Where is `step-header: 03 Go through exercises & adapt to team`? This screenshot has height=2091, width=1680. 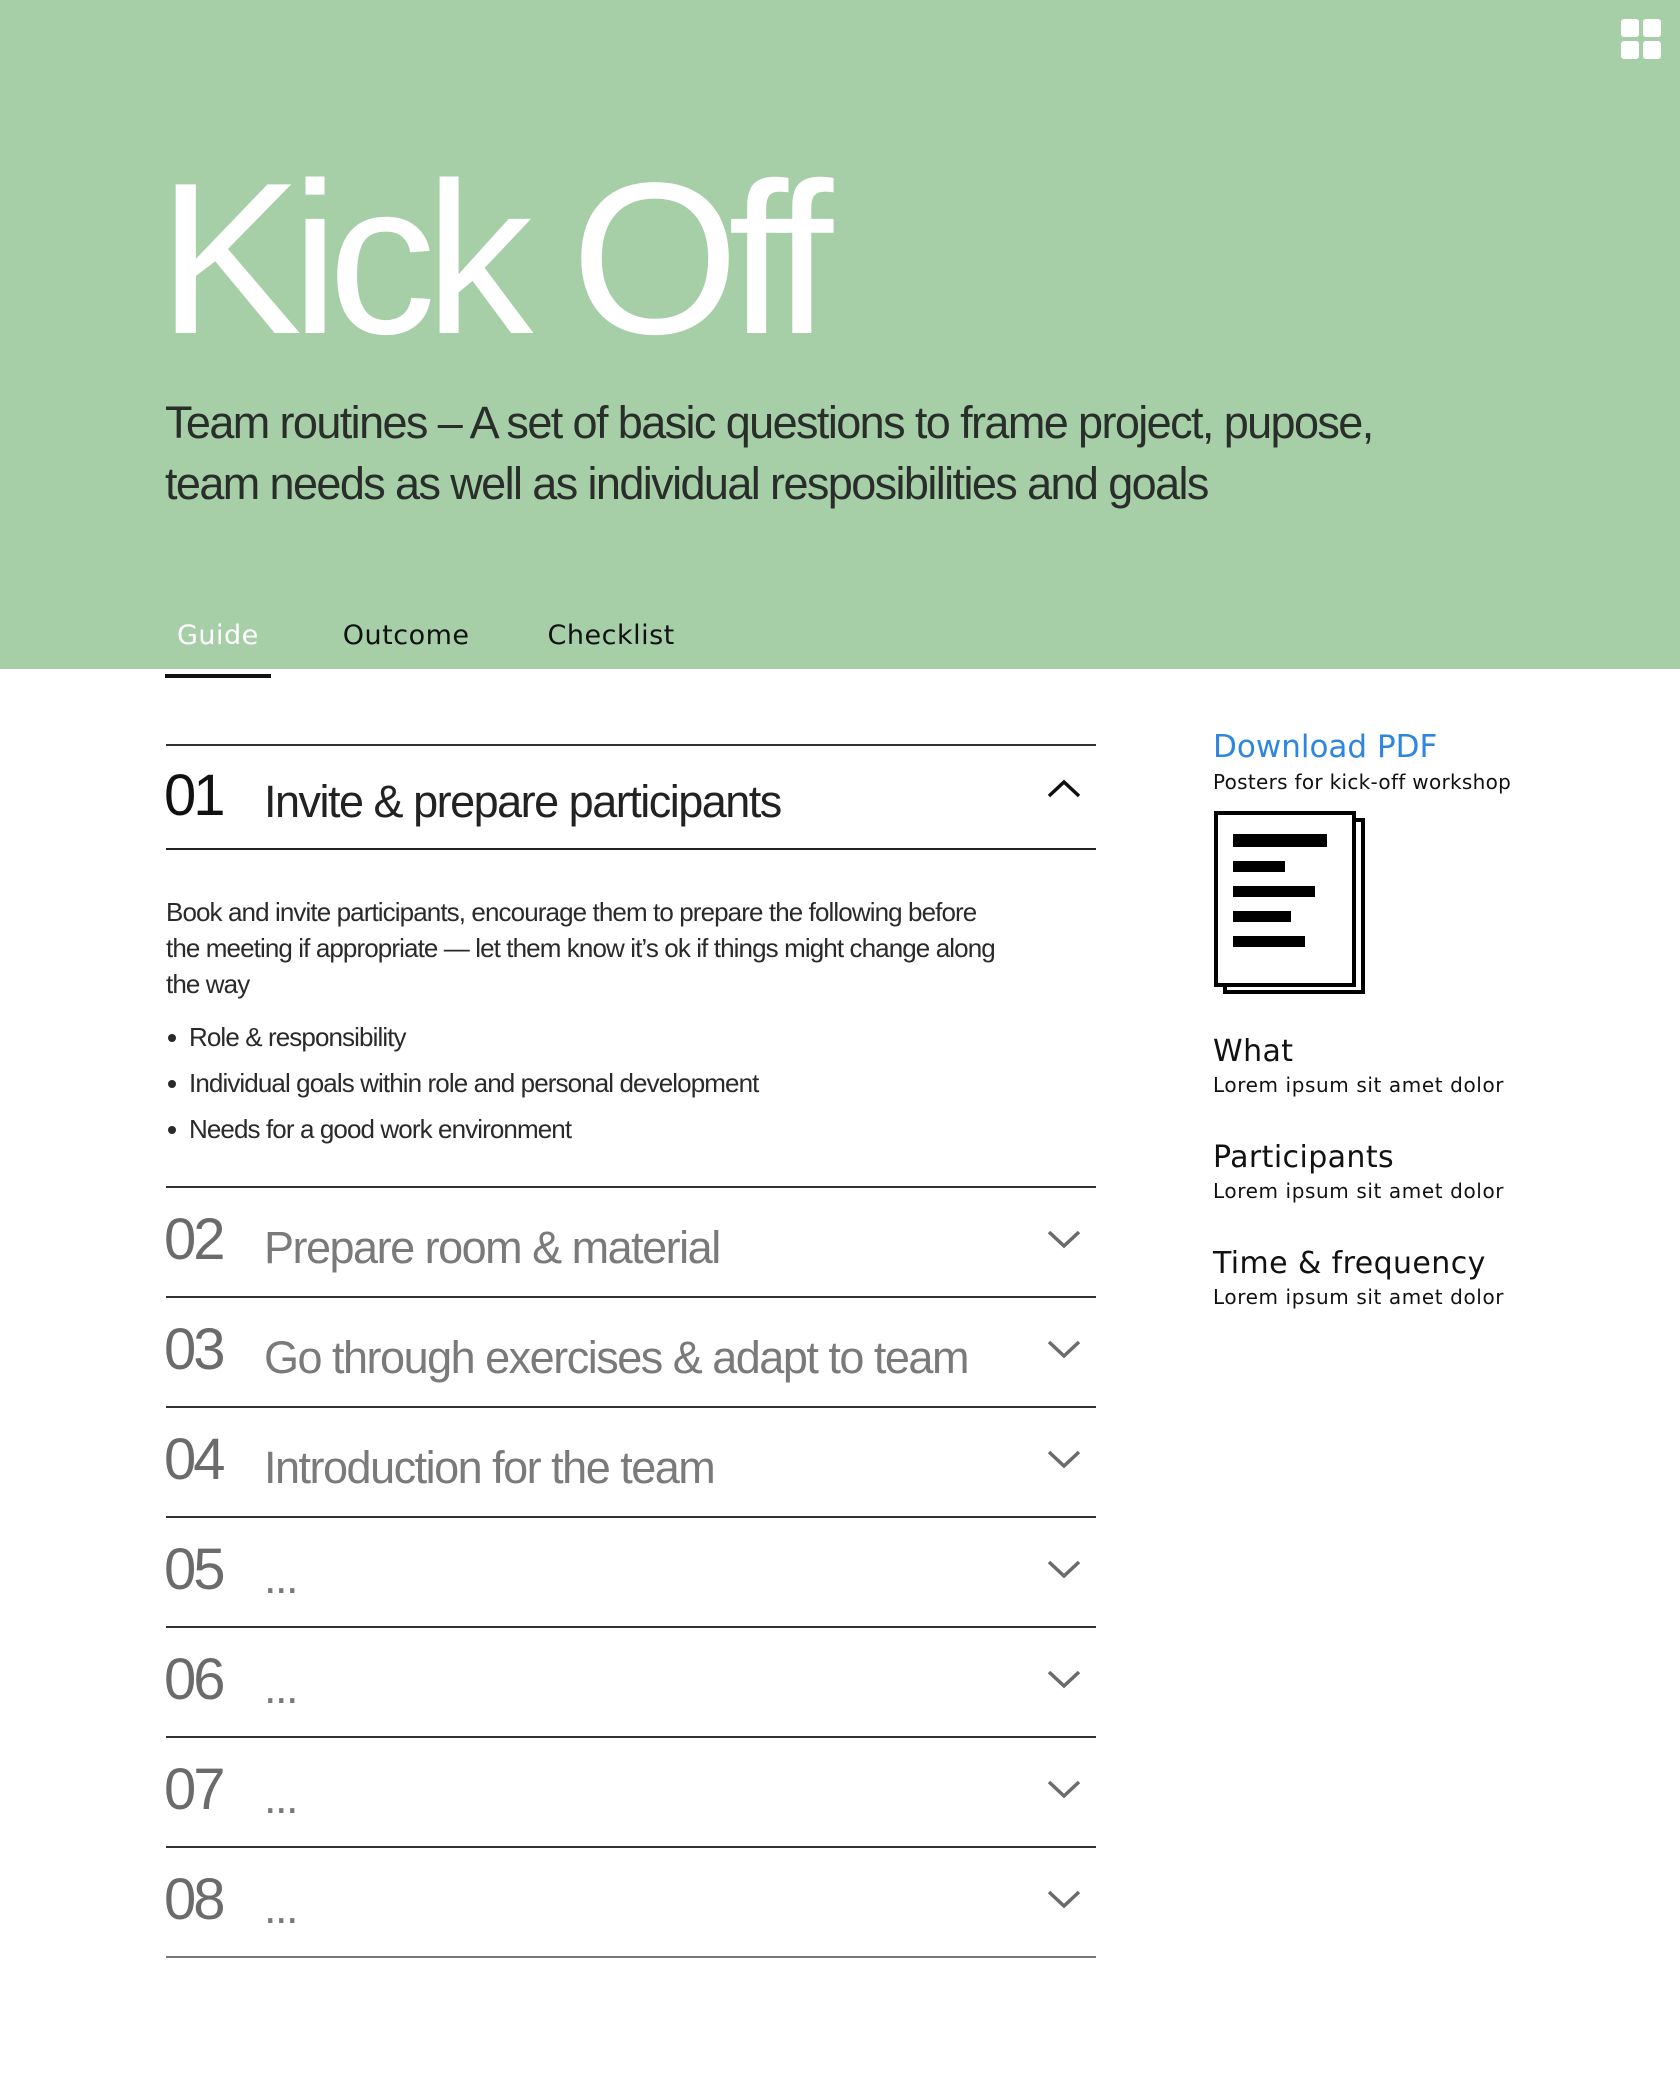
step-header: 03 Go through exercises & adapt to team is located at coordinates (630, 1352).